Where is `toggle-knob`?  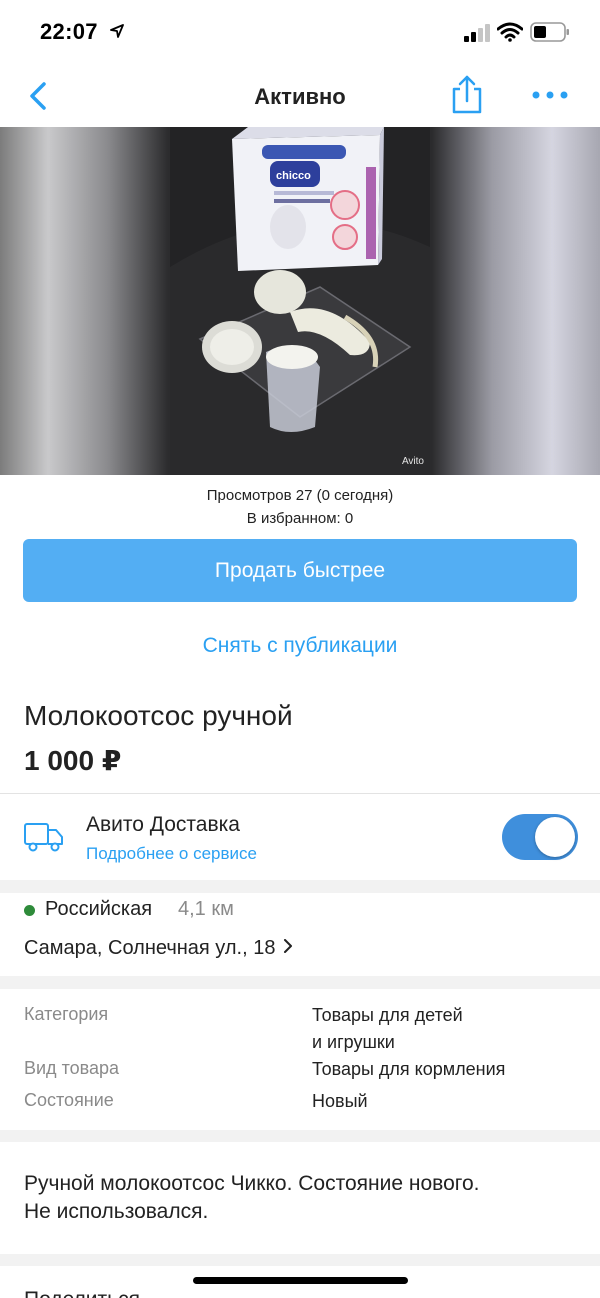 toggle-knob is located at coordinates (555, 837).